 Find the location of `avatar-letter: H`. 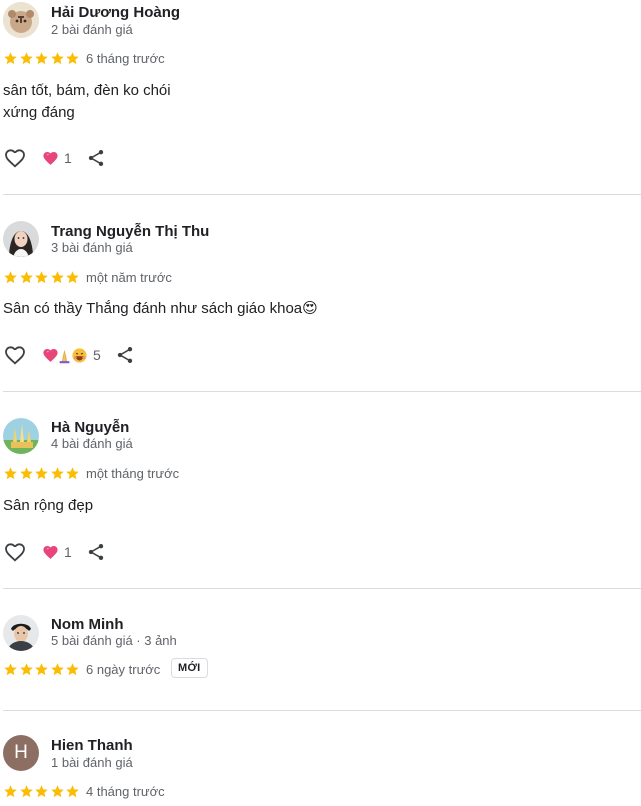

avatar-letter: H is located at coordinates (21, 752).